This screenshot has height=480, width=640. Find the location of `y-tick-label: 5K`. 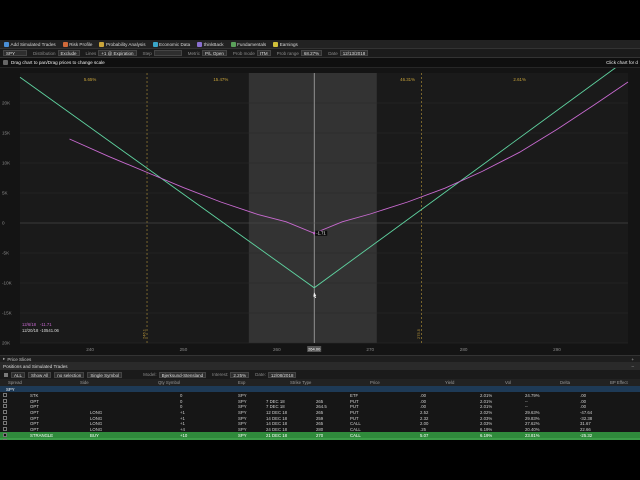

y-tick-label: 5K is located at coordinates (5, 193).